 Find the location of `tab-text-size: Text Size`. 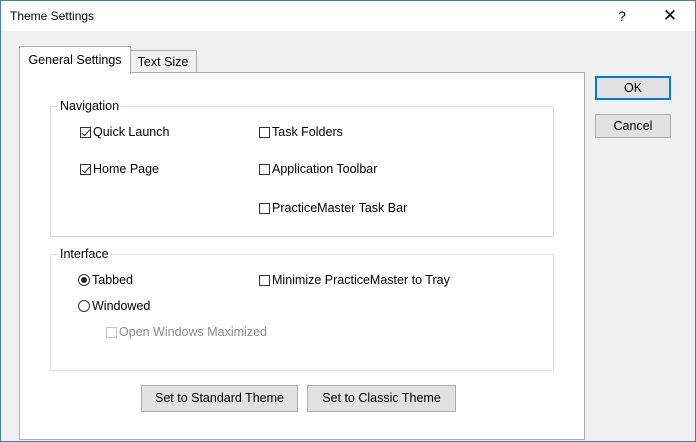

tab-text-size: Text Size is located at coordinates (163, 61).